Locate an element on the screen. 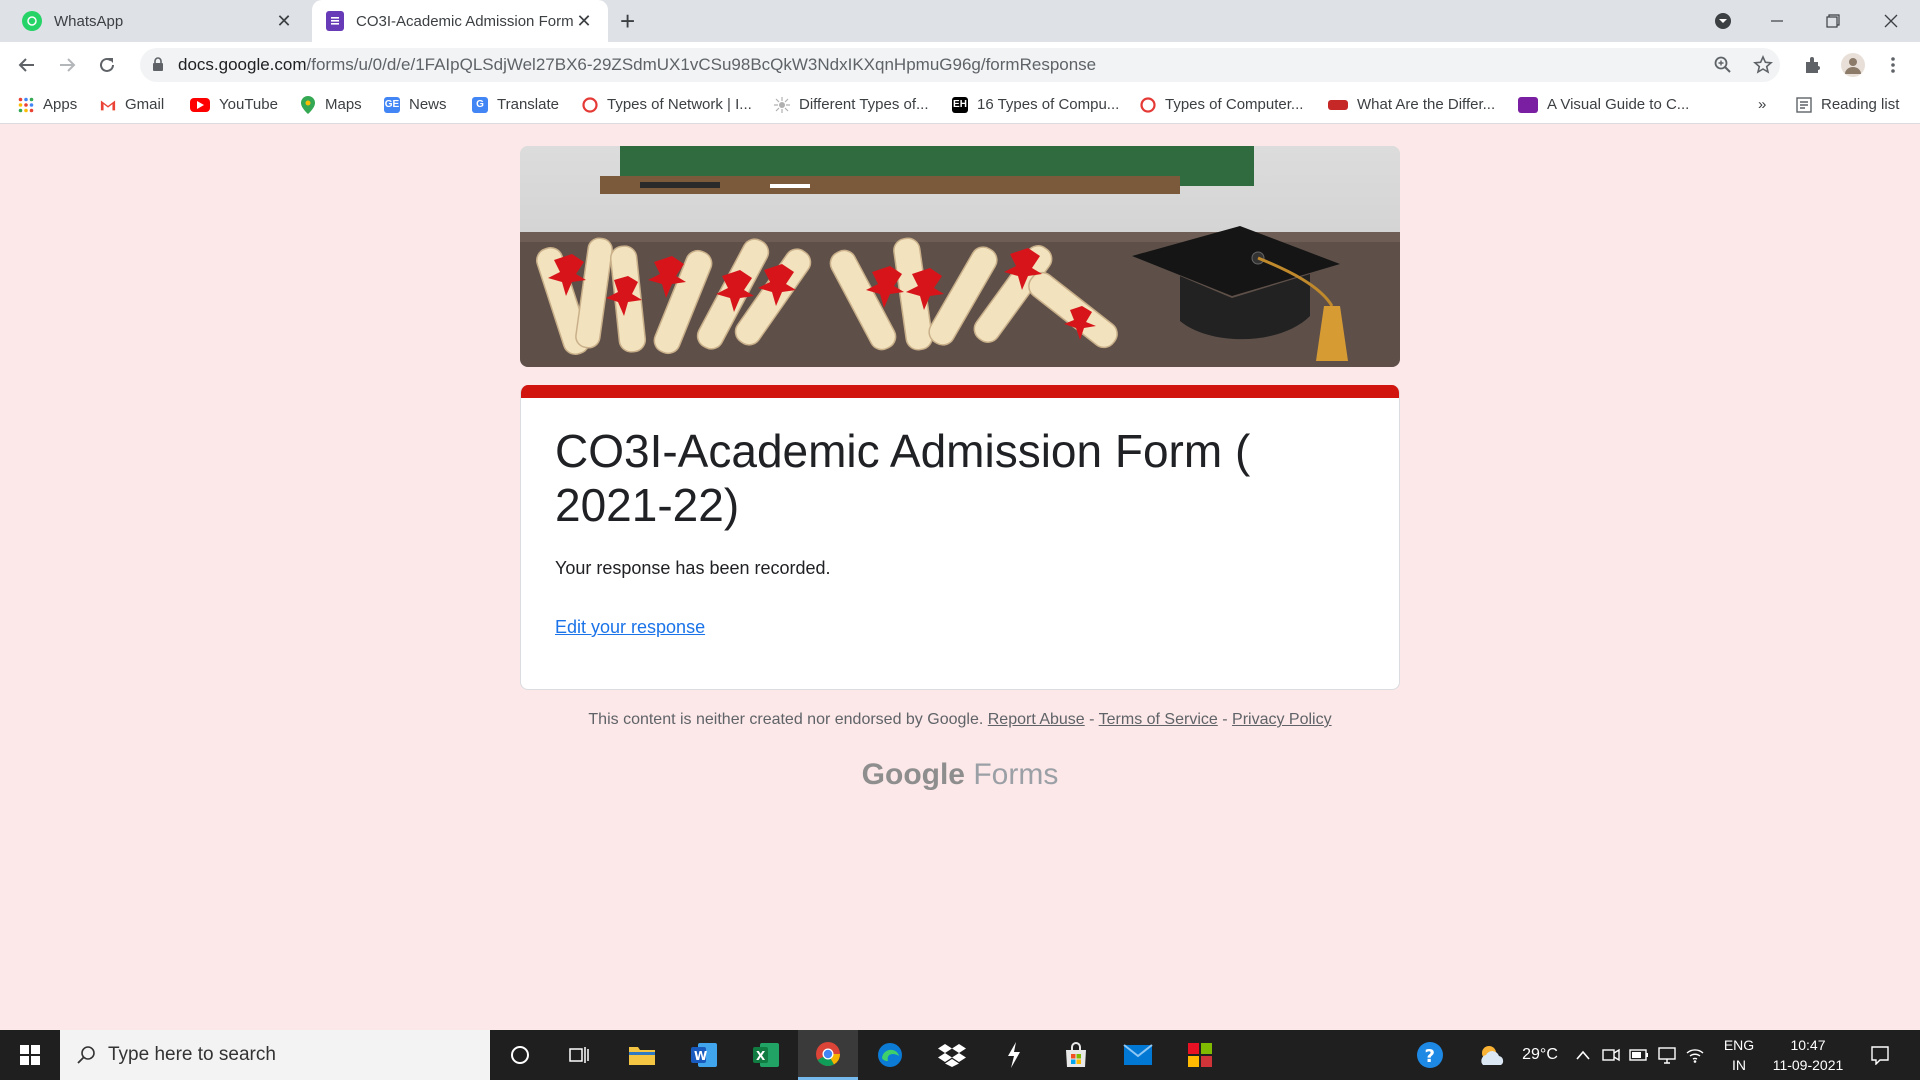 The image size is (1920, 1080). chrome-menu-icon is located at coordinates (1893, 65).